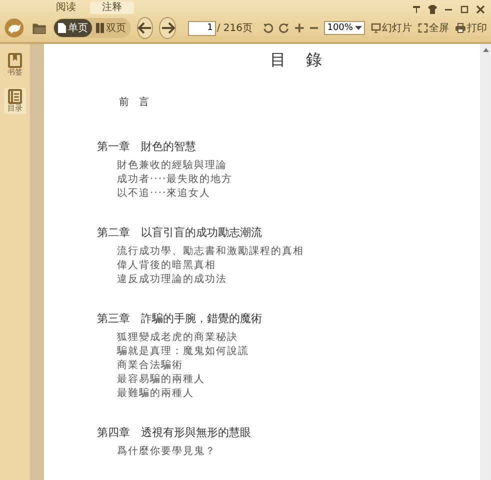 Image resolution: width=491 pixels, height=480 pixels. What do you see at coordinates (202, 28) in the screenshot?
I see `page-number-field: 1` at bounding box center [202, 28].